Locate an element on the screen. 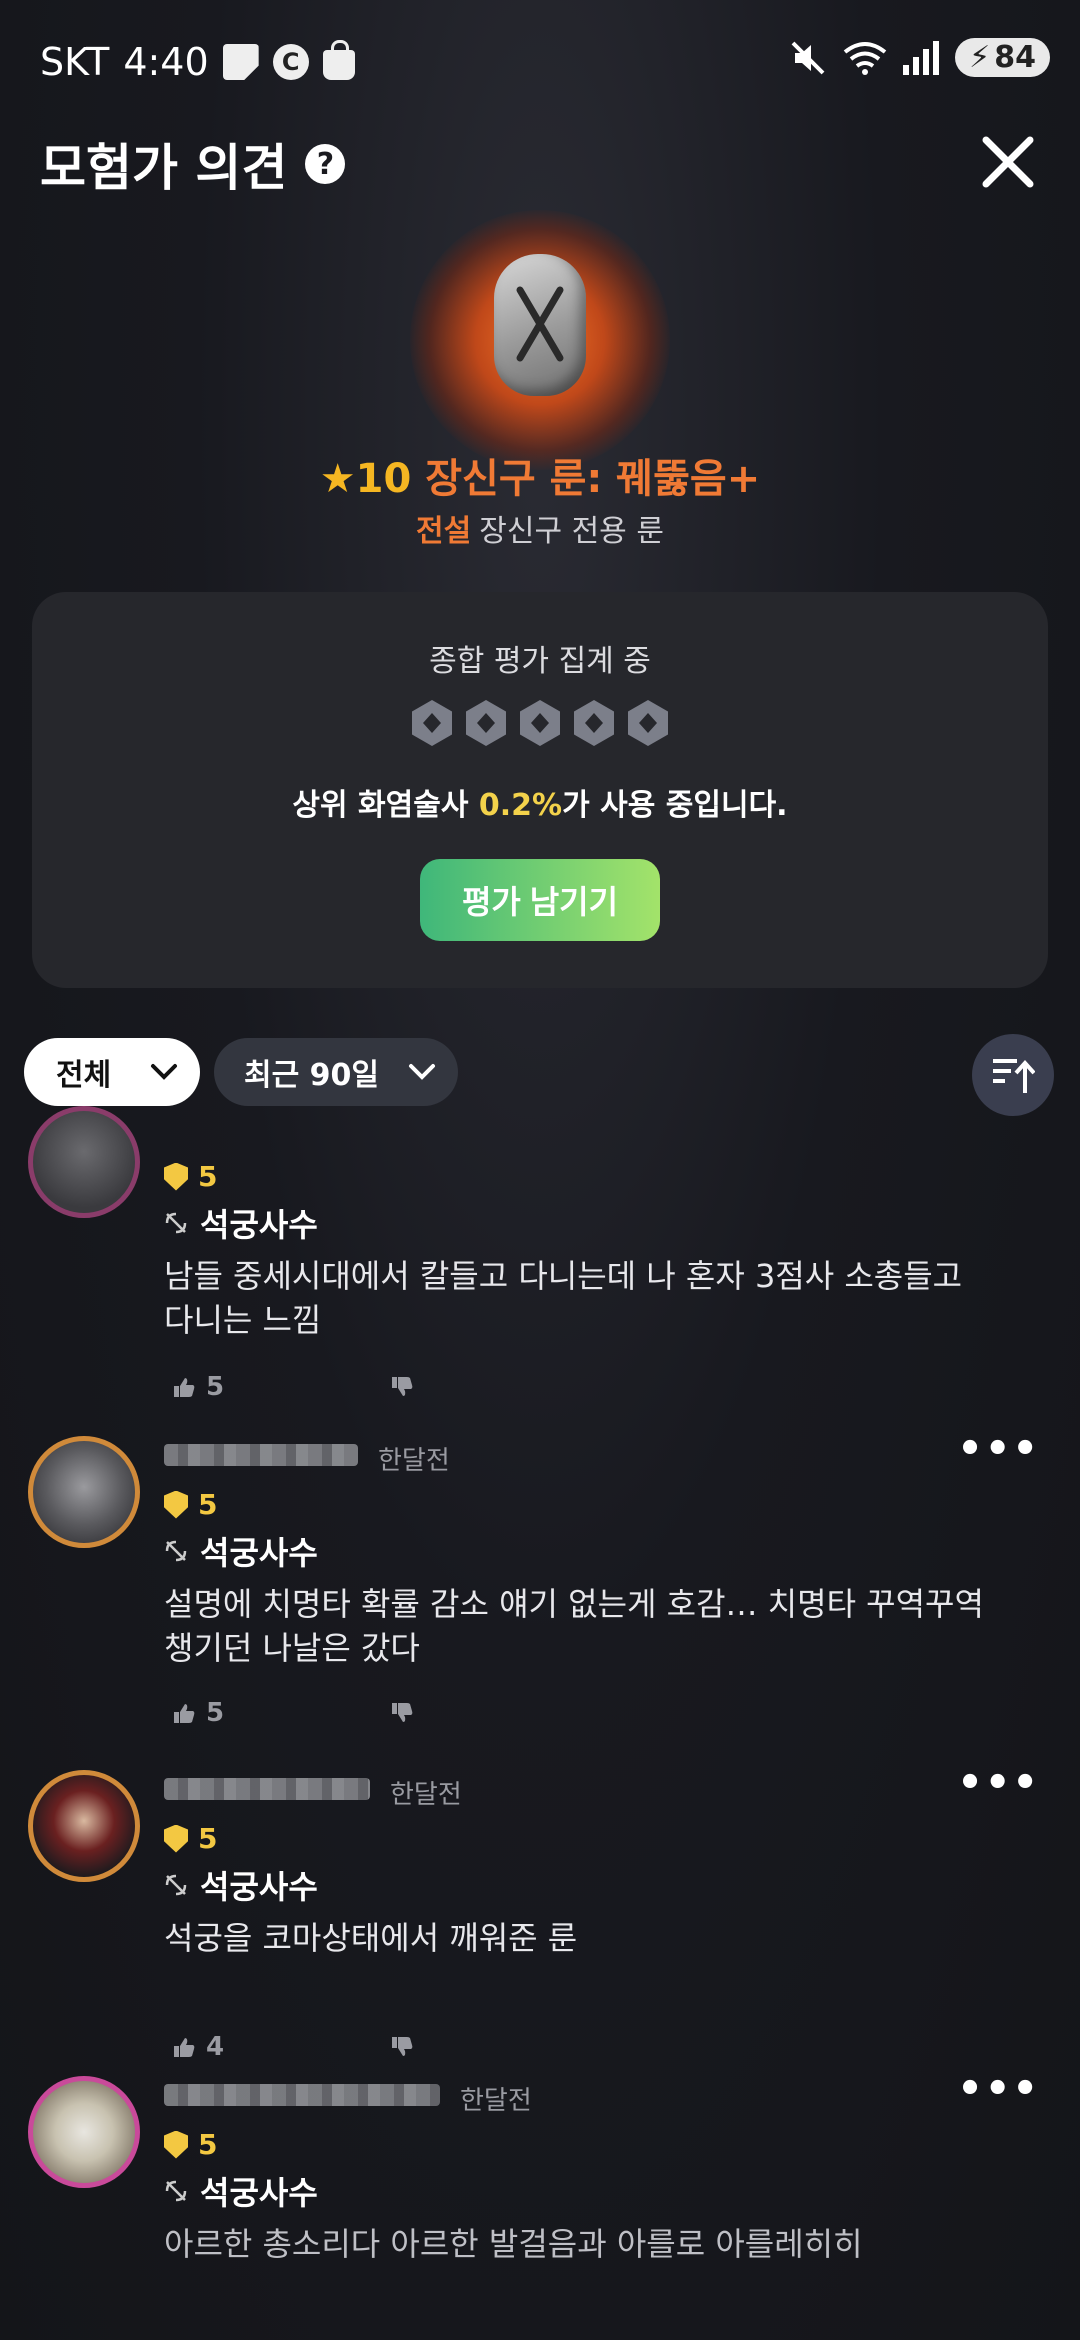  mute-icon is located at coordinates (808, 57).